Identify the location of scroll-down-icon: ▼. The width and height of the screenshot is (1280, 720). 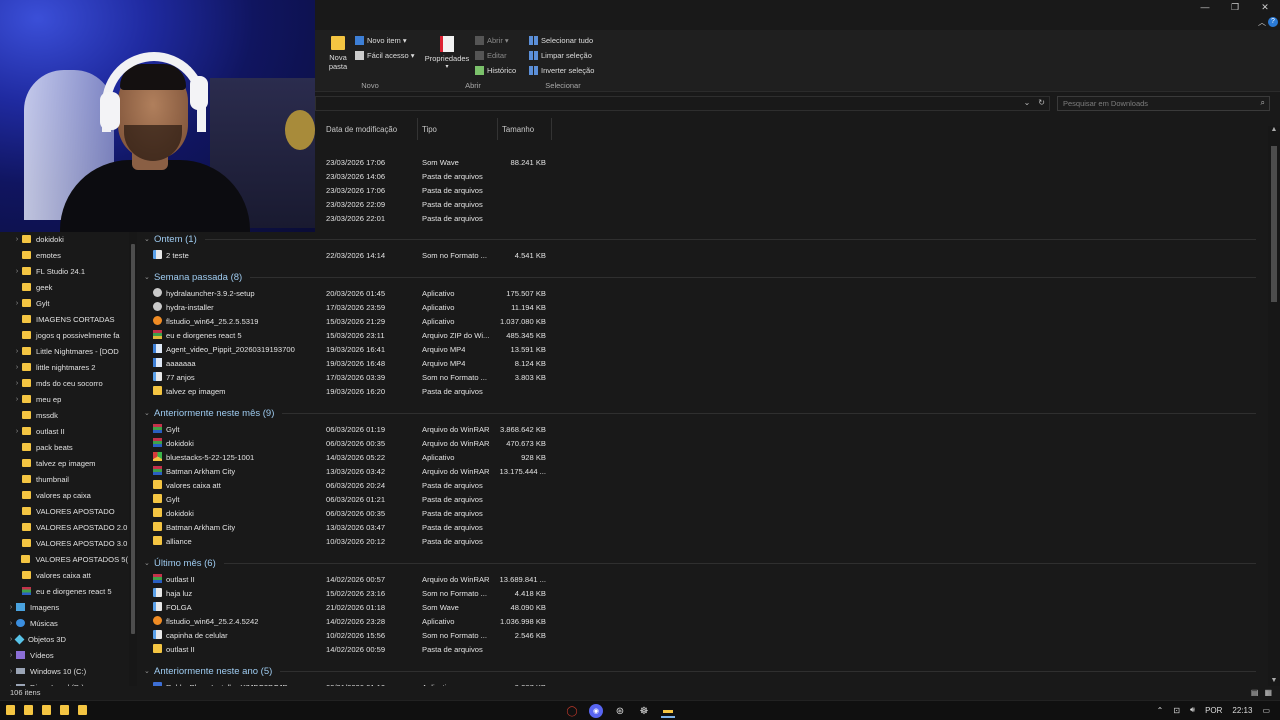
(1274, 680).